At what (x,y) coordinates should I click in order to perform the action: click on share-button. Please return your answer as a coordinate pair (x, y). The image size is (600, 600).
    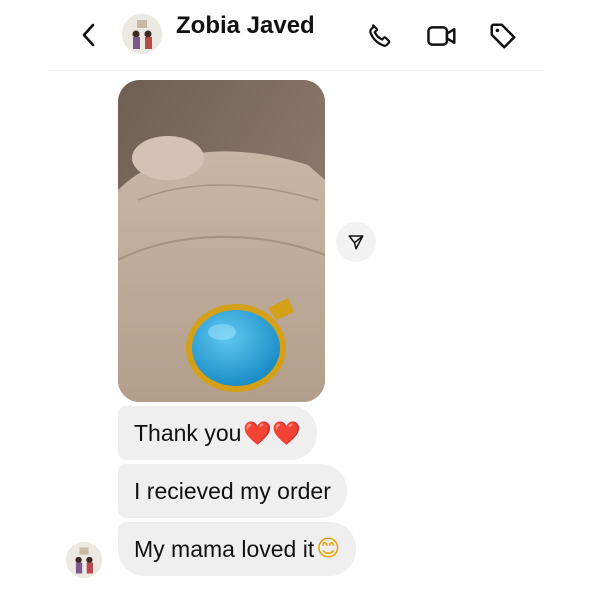
    Looking at the image, I should click on (356, 242).